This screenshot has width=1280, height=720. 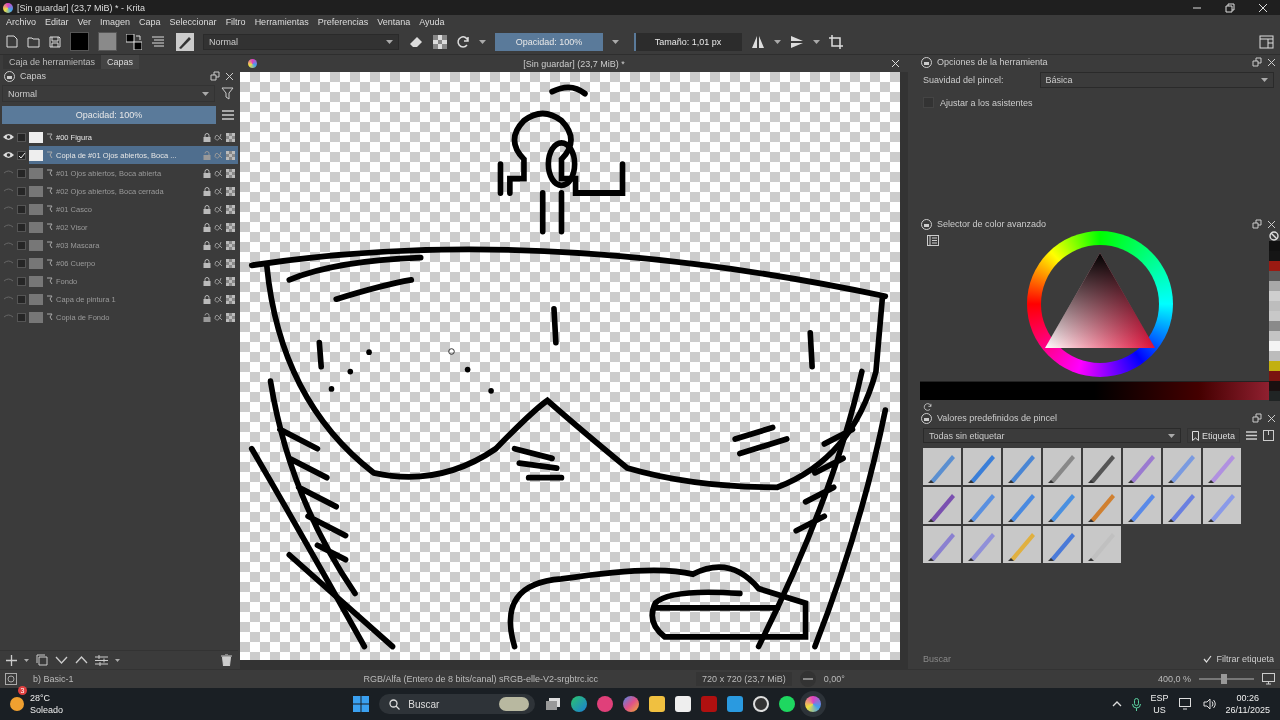 What do you see at coordinates (1052, 435) in the screenshot?
I see `tag-filter-dropdown: Todas sin etiquetar` at bounding box center [1052, 435].